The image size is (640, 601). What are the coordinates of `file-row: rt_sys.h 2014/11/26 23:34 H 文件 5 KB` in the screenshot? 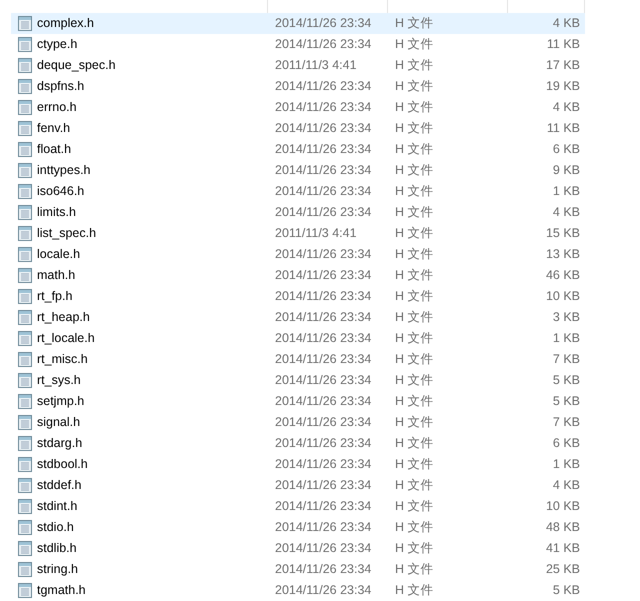 It's located at (298, 380).